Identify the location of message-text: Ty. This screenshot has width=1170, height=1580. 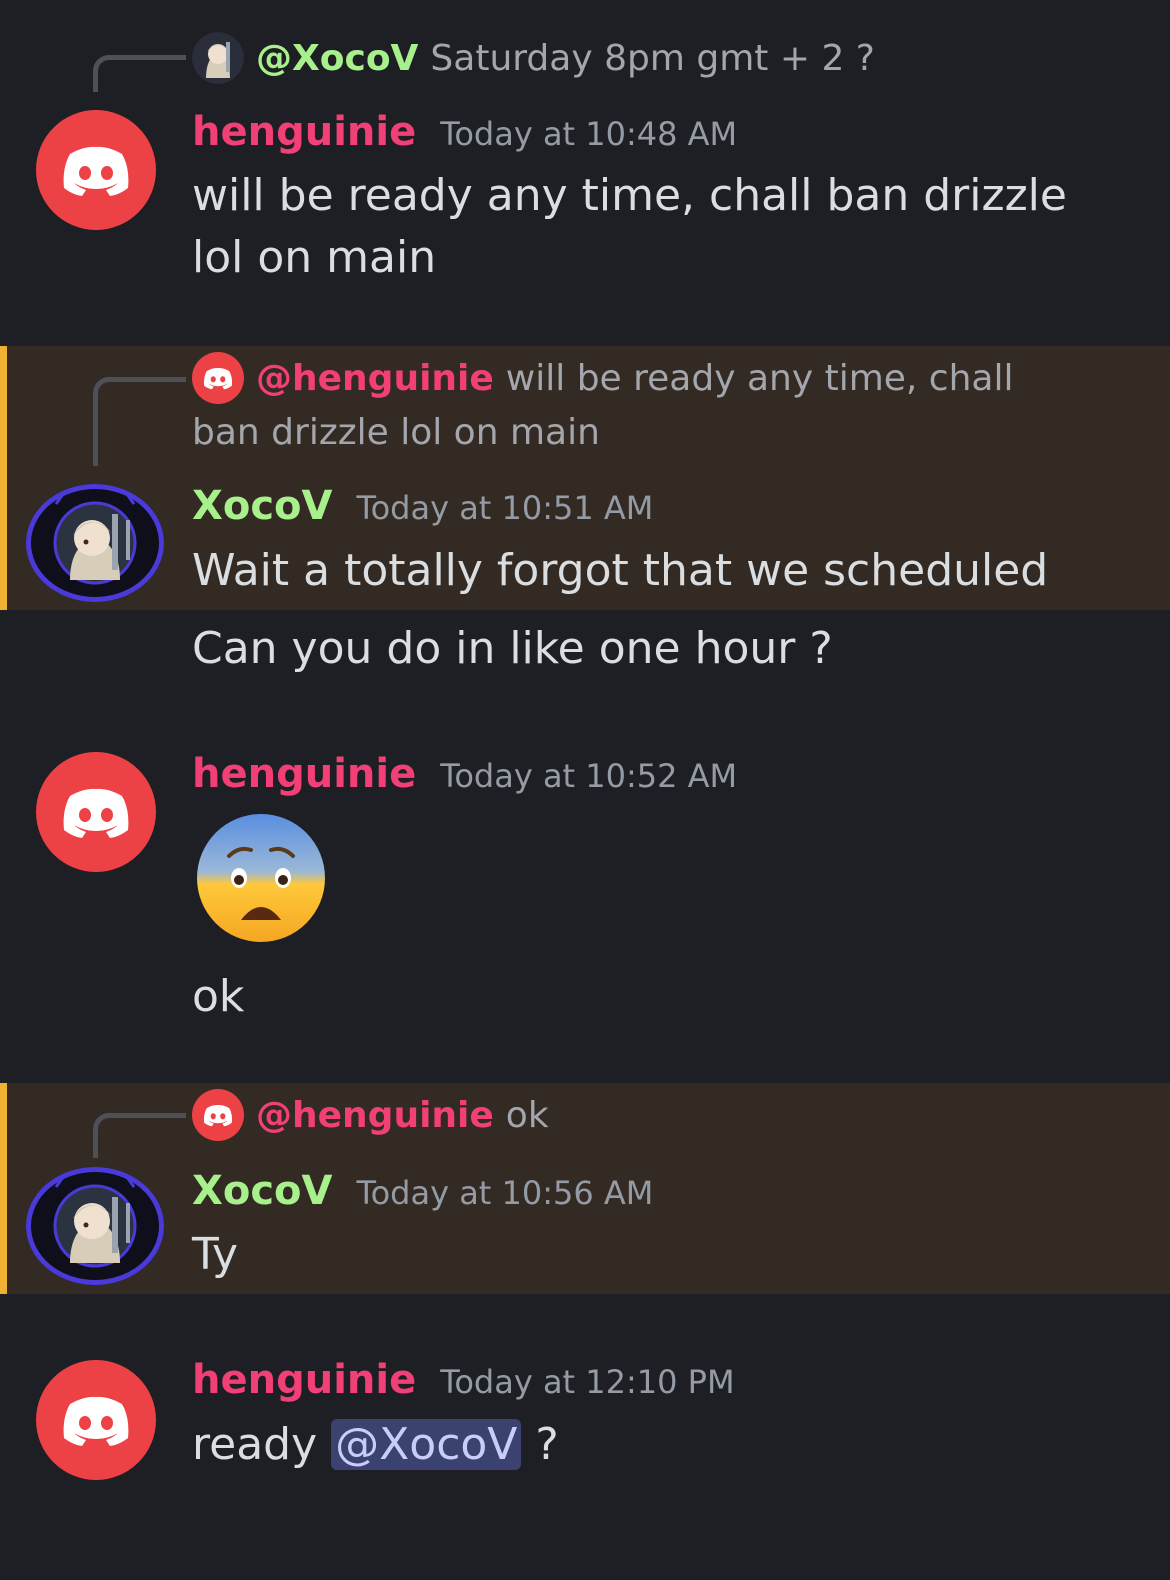
(215, 1254).